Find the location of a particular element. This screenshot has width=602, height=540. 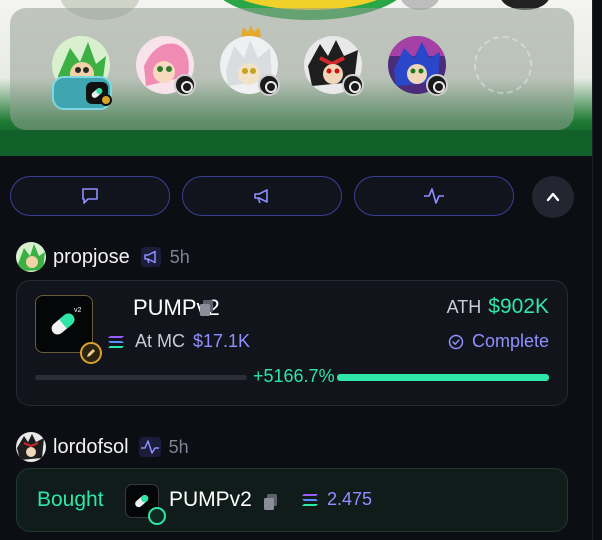

svg-text: v2 is located at coordinates (78, 310).